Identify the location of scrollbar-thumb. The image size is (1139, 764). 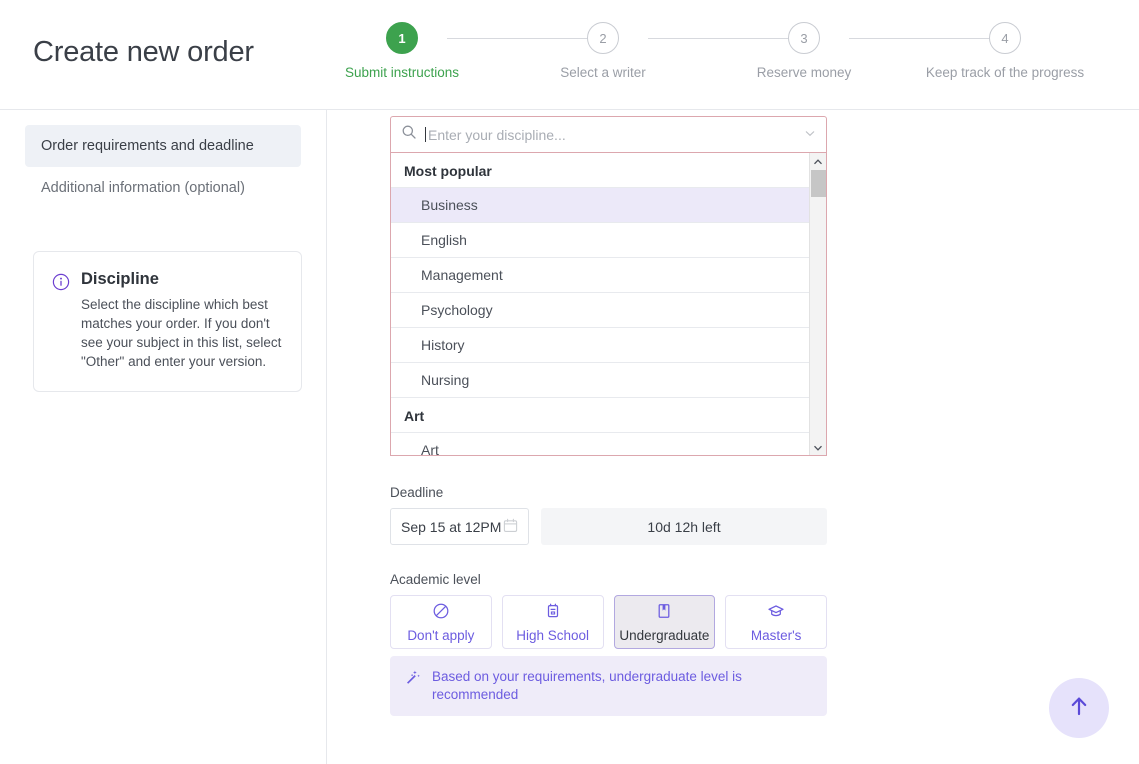
(818, 183).